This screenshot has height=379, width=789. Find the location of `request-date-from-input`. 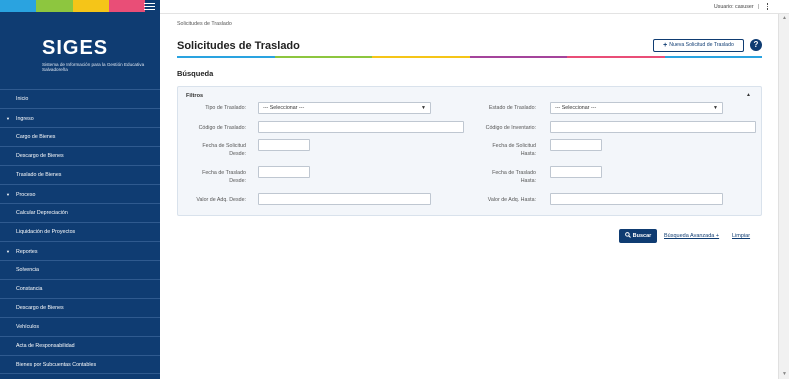

request-date-from-input is located at coordinates (284, 145).